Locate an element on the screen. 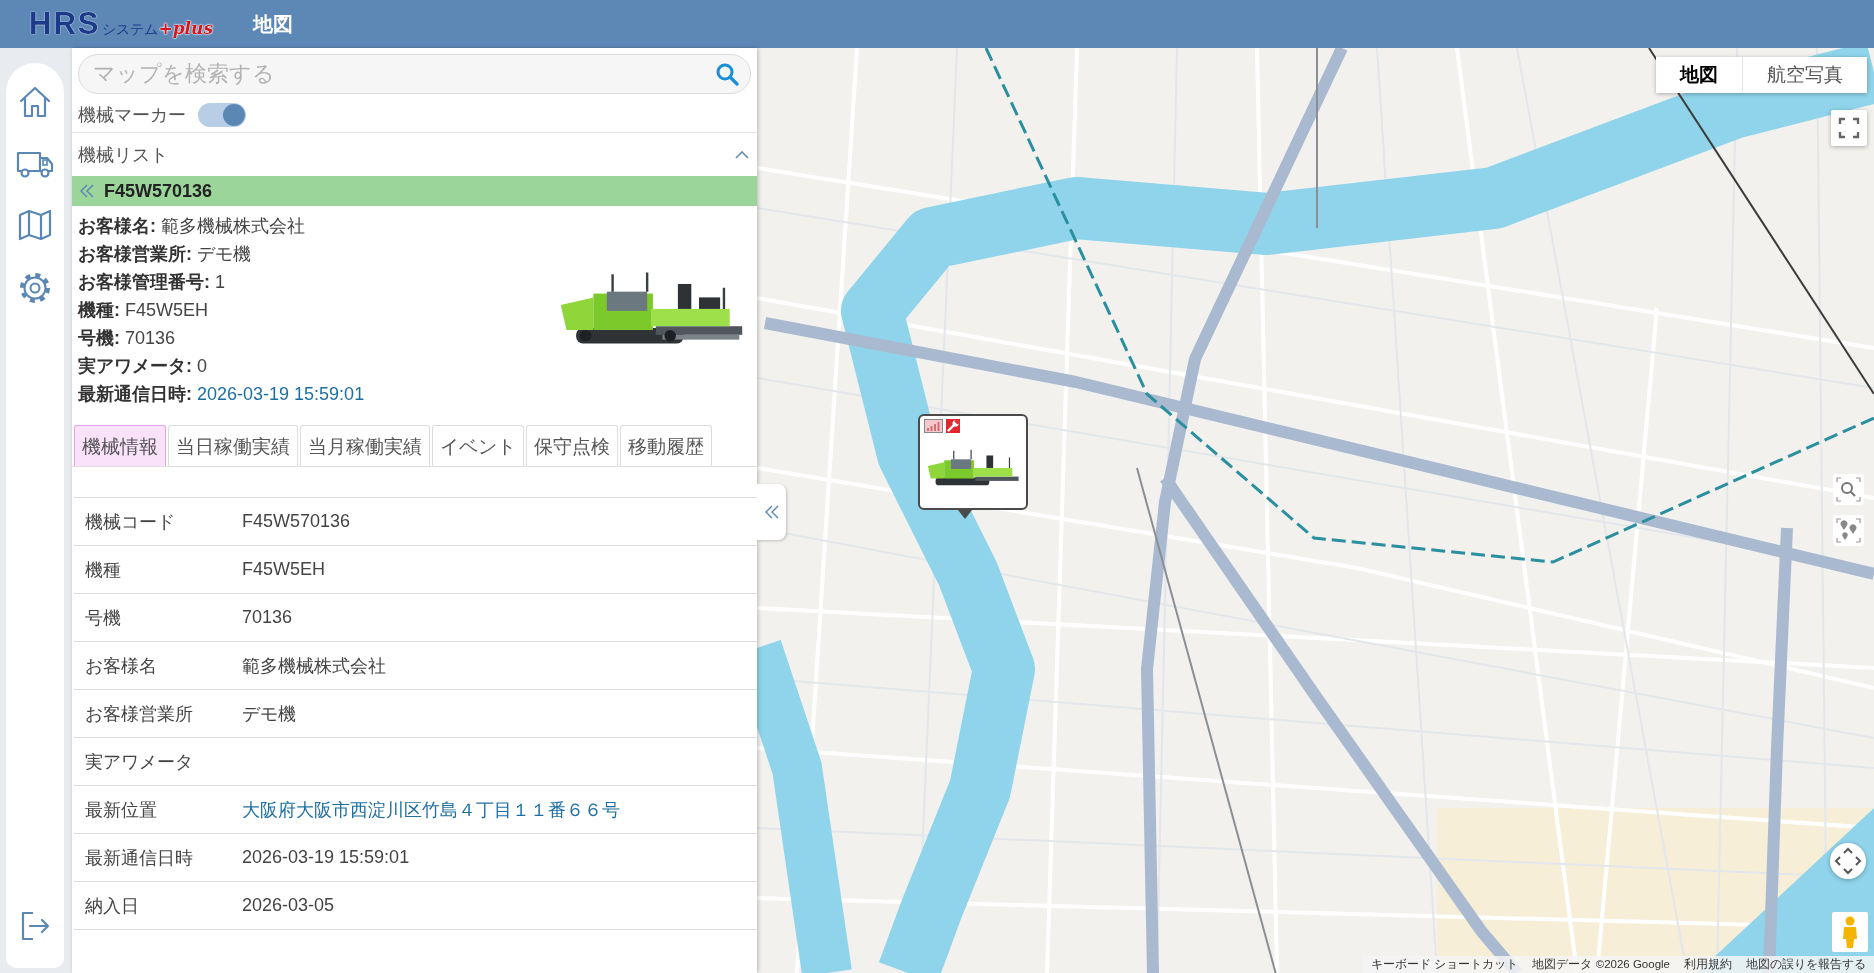 The image size is (1874, 973). map-pins-icon is located at coordinates (1848, 530).